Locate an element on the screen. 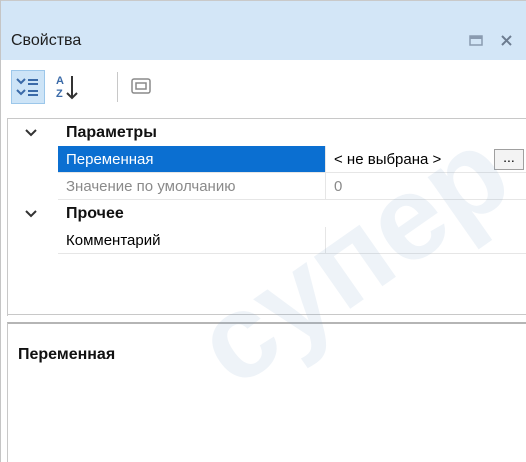 The height and width of the screenshot is (462, 526). property-pages-button is located at coordinates (142, 87).